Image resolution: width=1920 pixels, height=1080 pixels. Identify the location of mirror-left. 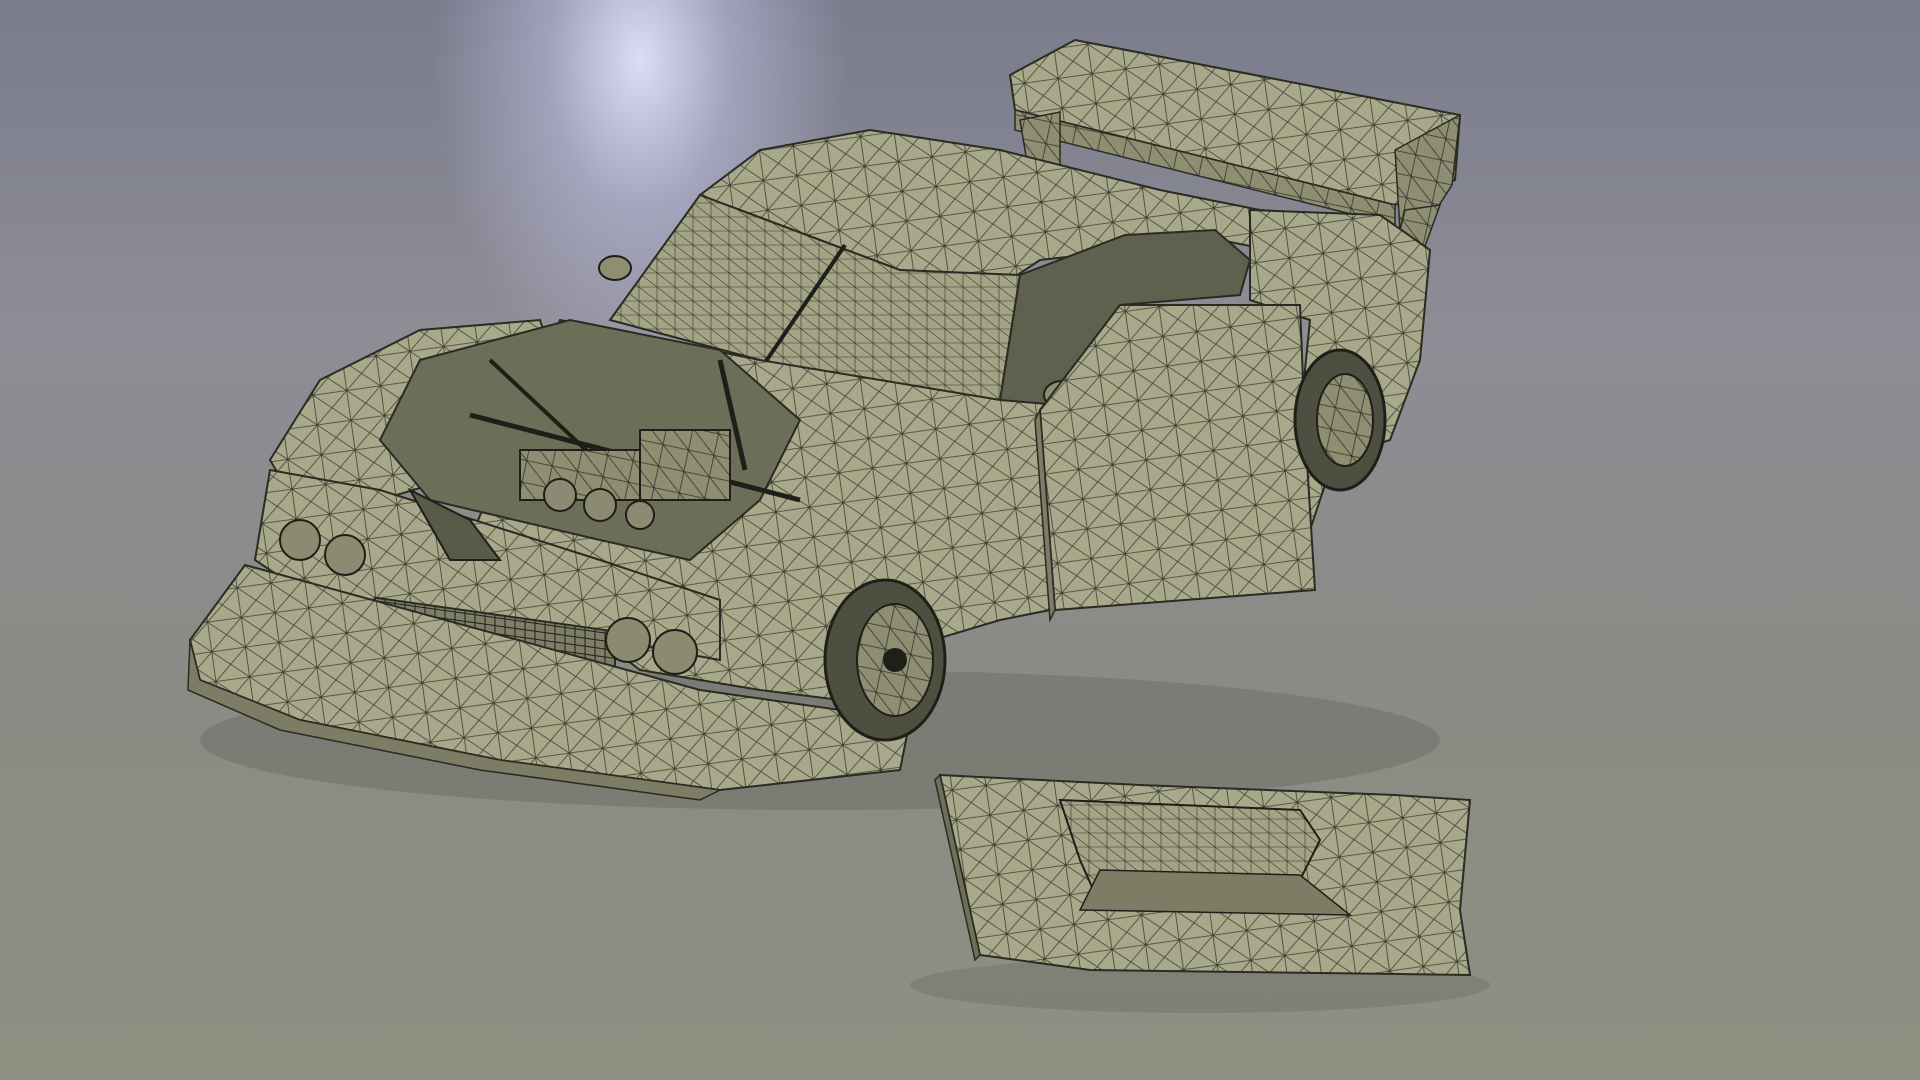
(615, 268).